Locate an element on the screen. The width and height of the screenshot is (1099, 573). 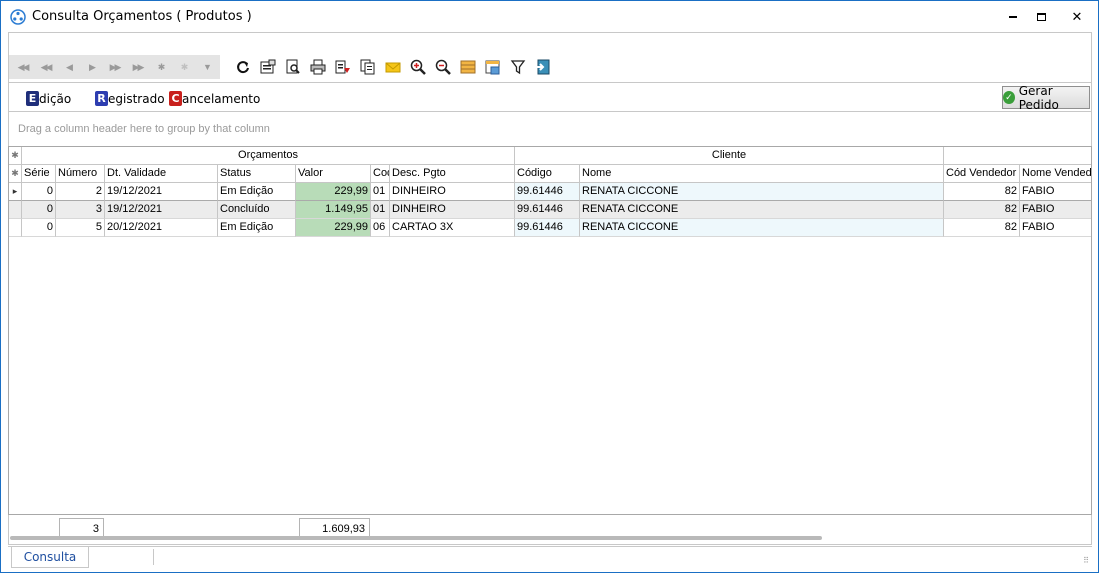
first-record-button: ◀◀ is located at coordinates (22, 67).